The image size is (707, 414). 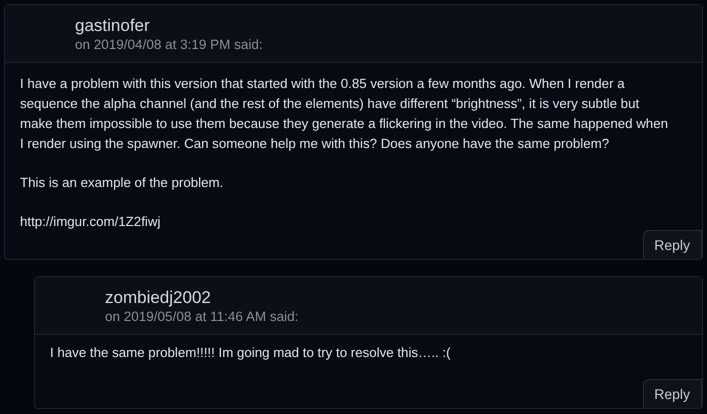 What do you see at coordinates (122, 183) in the screenshot?
I see `comment-text: This is an example of the problem.` at bounding box center [122, 183].